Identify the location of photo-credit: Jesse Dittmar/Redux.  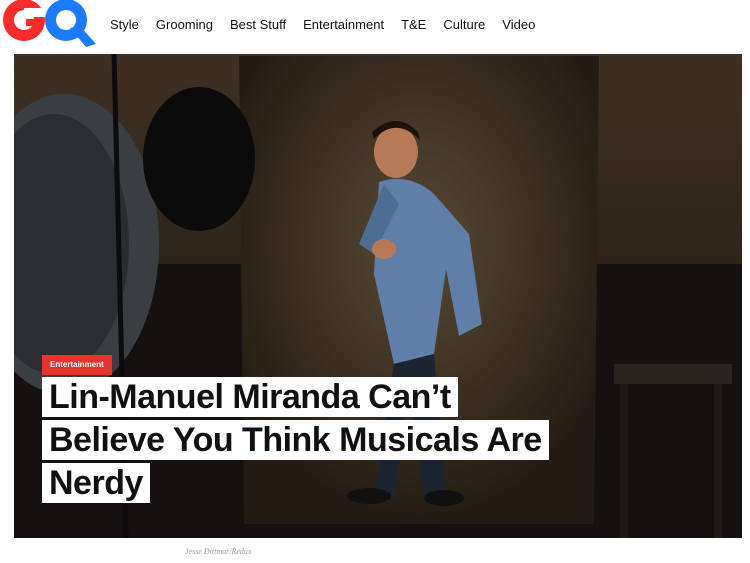
(218, 551).